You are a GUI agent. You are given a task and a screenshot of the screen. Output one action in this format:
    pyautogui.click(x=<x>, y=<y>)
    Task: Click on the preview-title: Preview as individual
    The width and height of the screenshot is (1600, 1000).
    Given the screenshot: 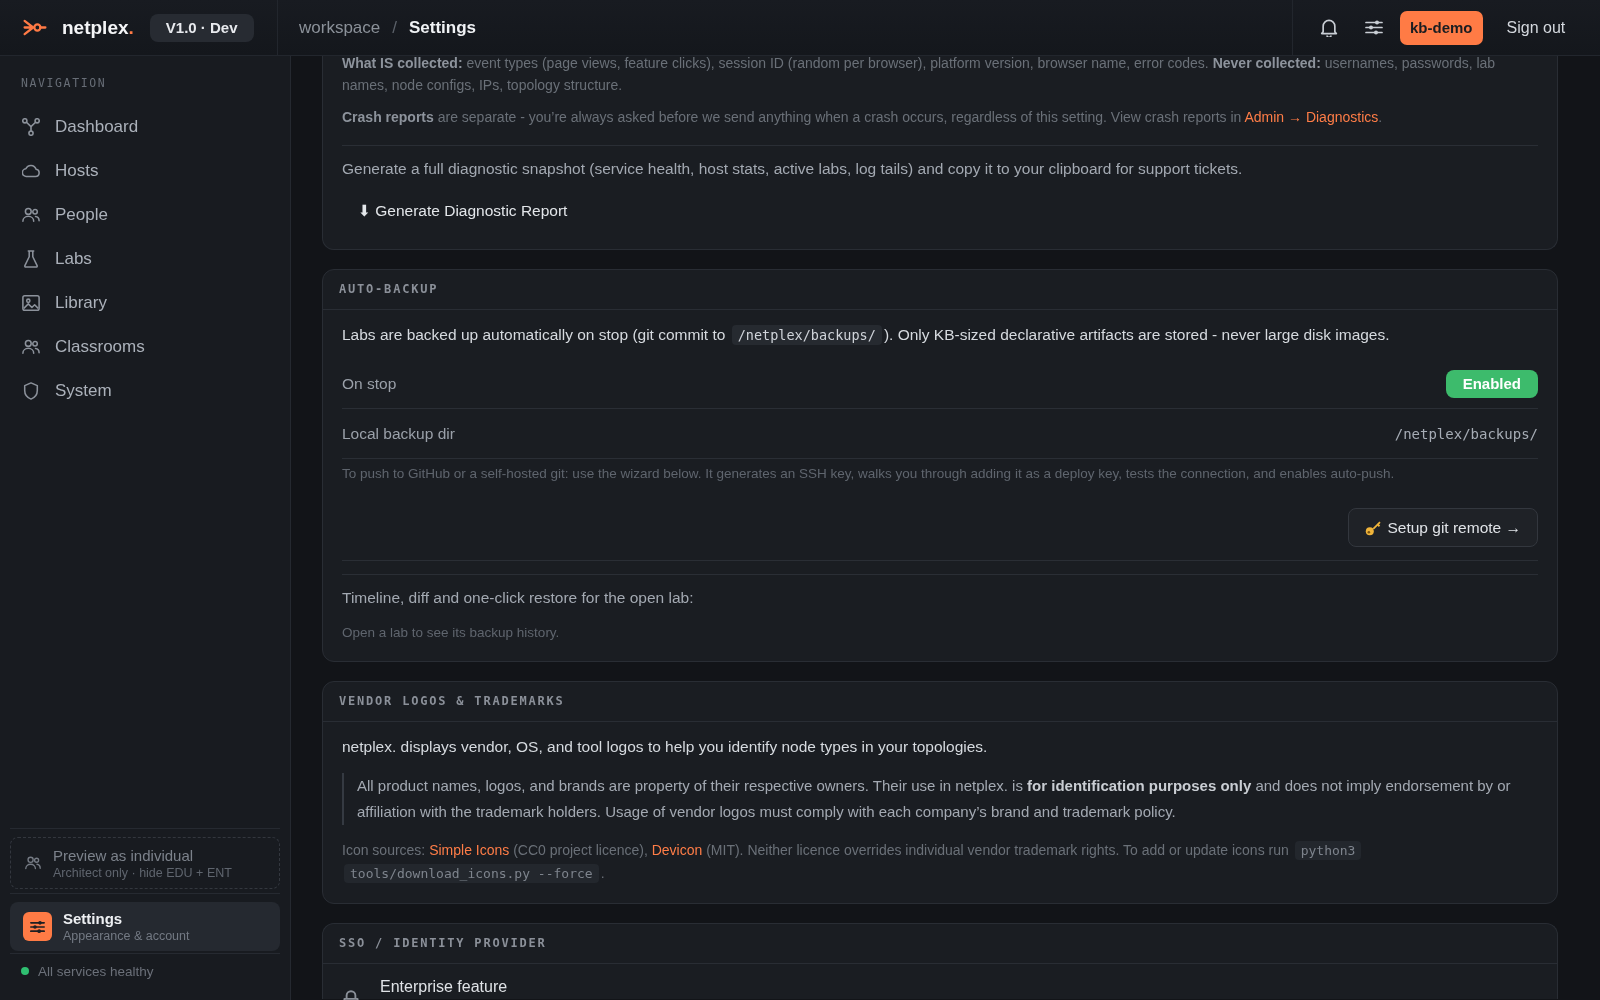 What is the action you would take?
    pyautogui.click(x=124, y=855)
    